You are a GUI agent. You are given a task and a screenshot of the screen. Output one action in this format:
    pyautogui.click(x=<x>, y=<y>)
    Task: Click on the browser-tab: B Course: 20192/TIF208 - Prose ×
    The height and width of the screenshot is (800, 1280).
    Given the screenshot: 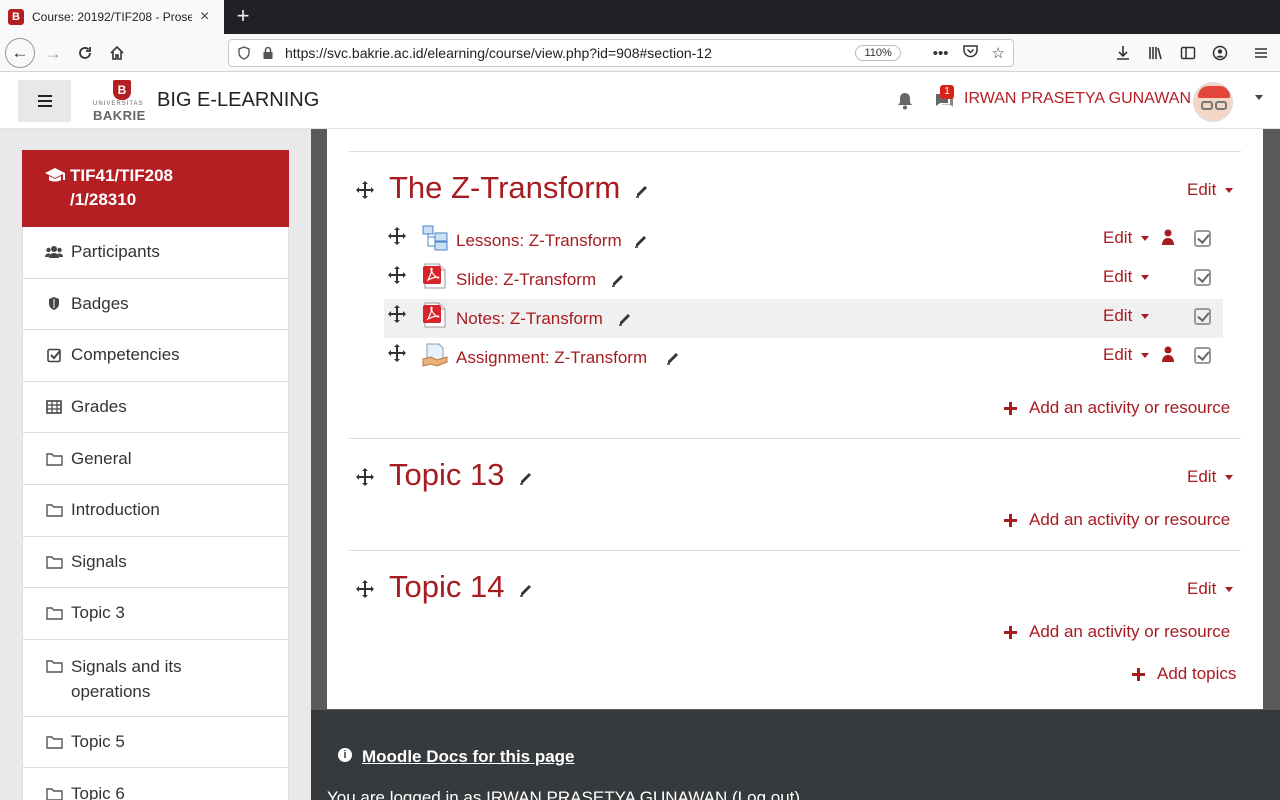 What is the action you would take?
    pyautogui.click(x=112, y=17)
    